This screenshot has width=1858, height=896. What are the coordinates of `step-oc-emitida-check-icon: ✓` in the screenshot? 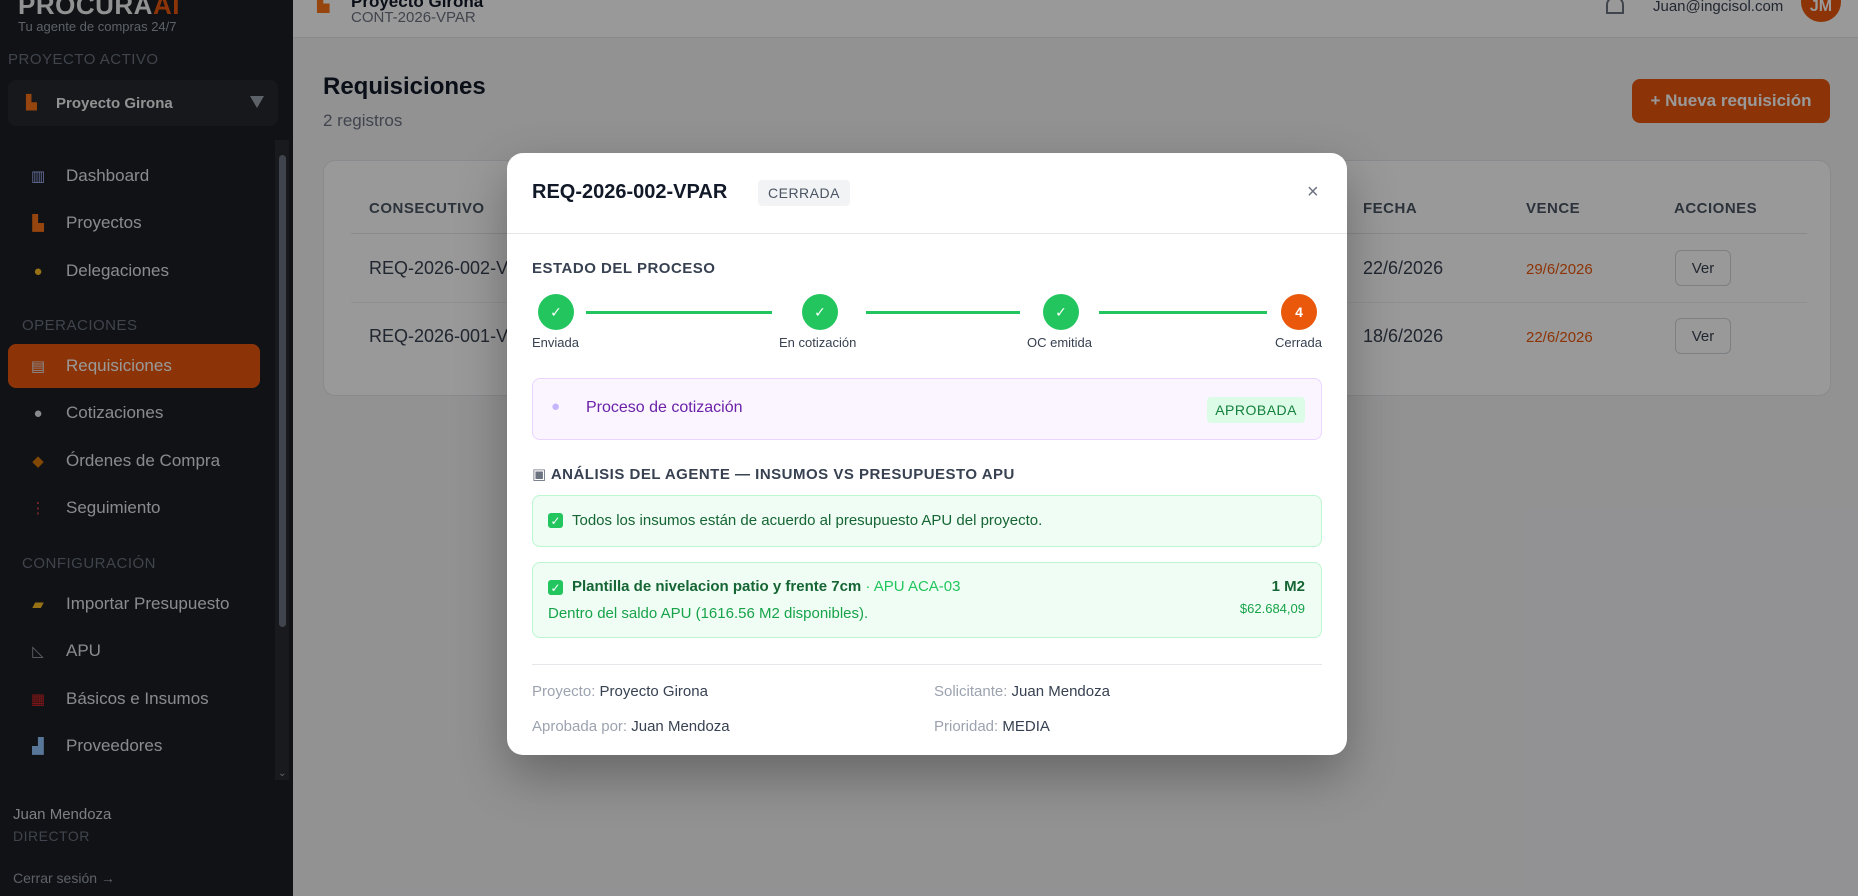 It's located at (1061, 312).